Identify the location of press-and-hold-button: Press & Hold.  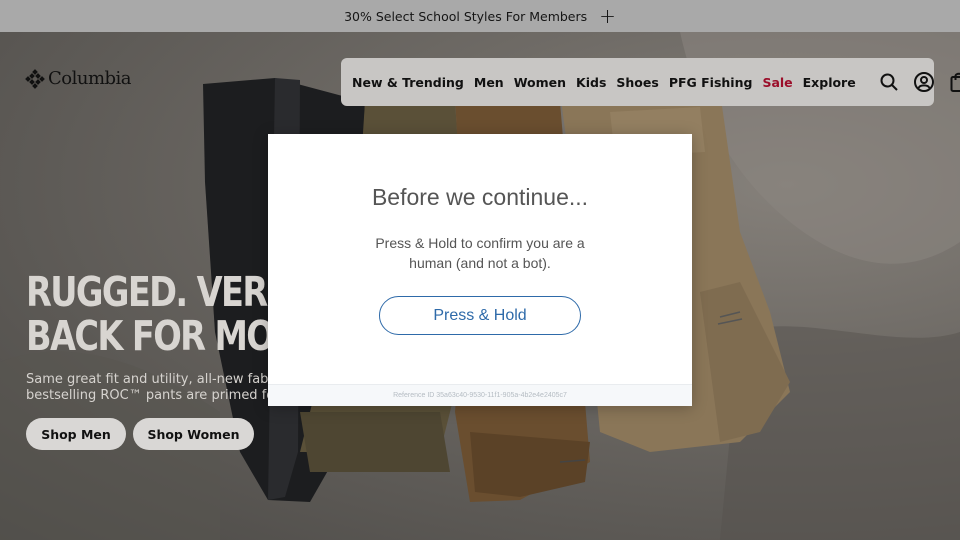
(480, 315).